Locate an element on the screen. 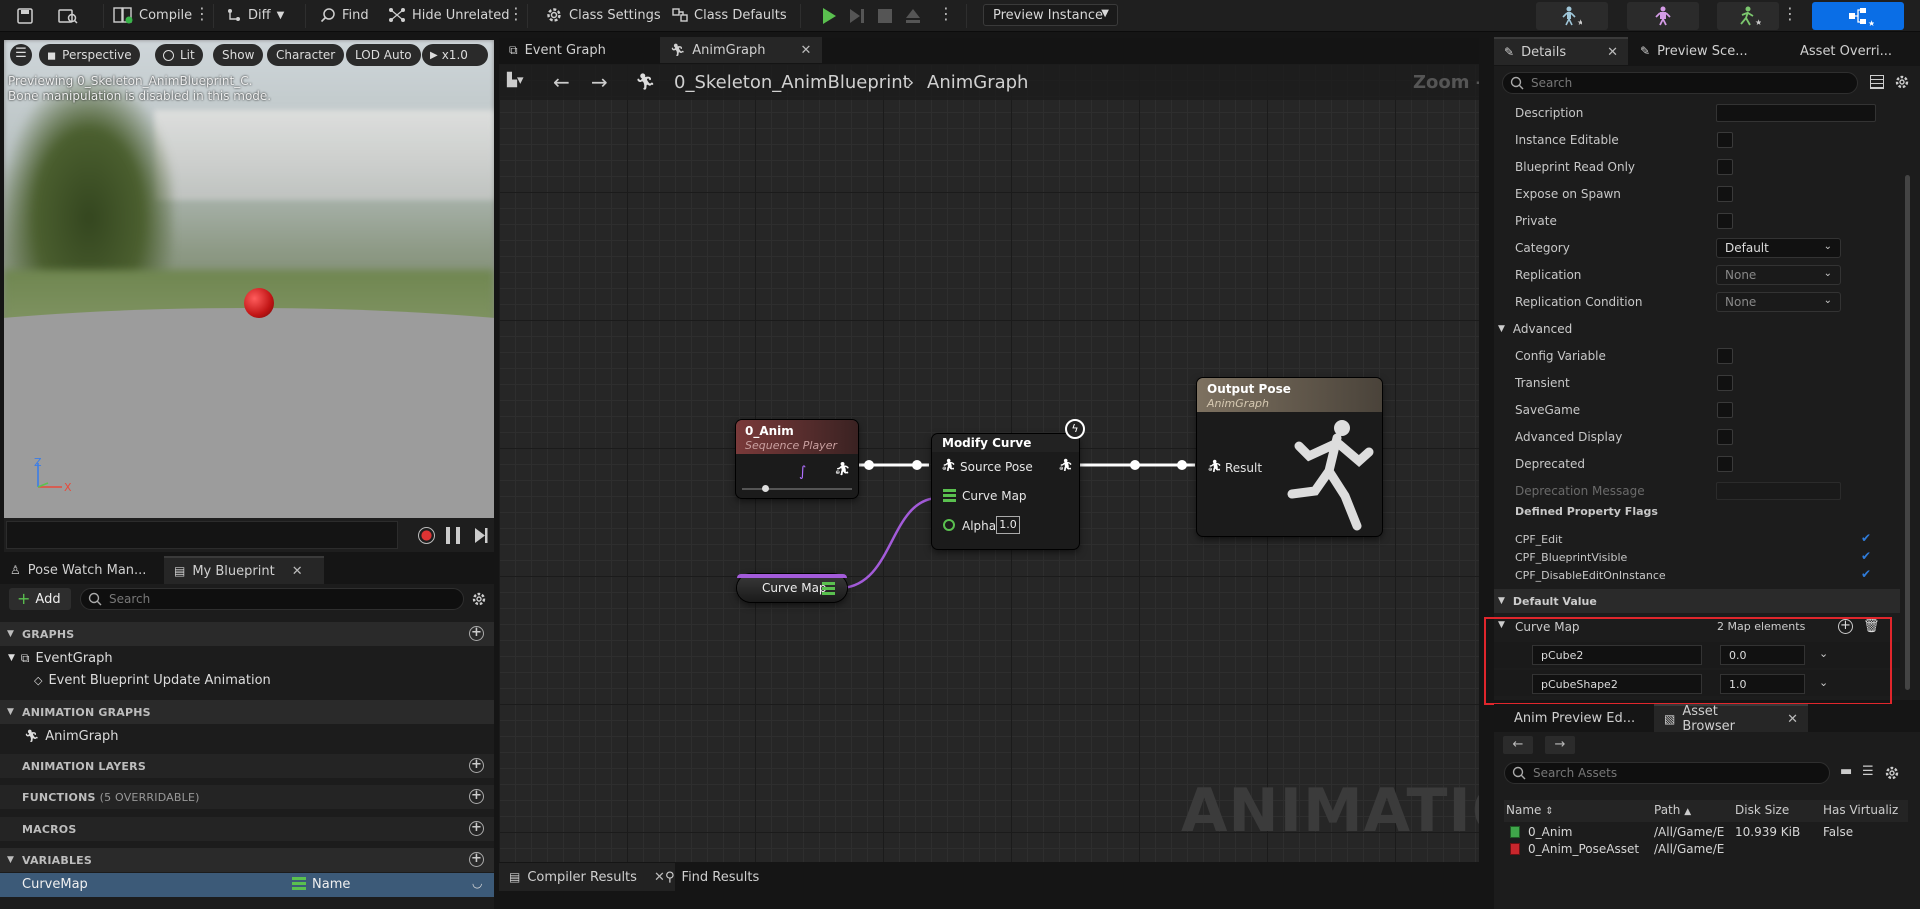 This screenshot has width=1920, height=909. chevron-down-icon: ⌄ is located at coordinates (1823, 682).